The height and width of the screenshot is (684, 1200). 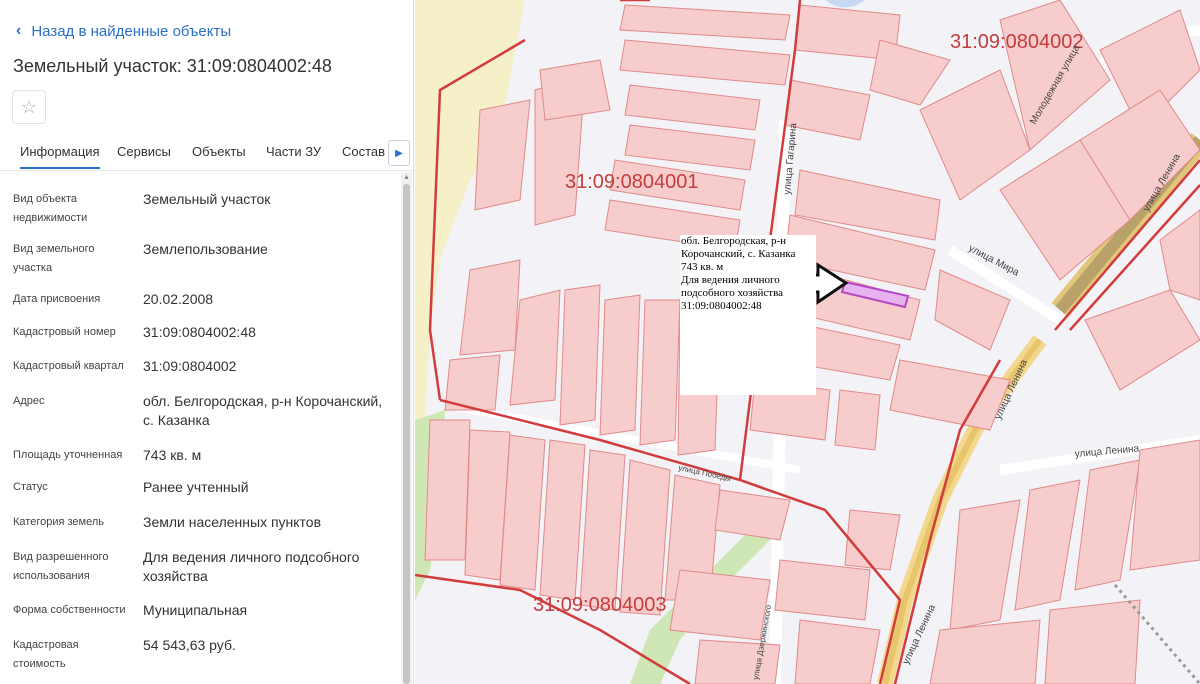 I want to click on popup-line: Корочанский, с. Казанка, so click(x=738, y=254).